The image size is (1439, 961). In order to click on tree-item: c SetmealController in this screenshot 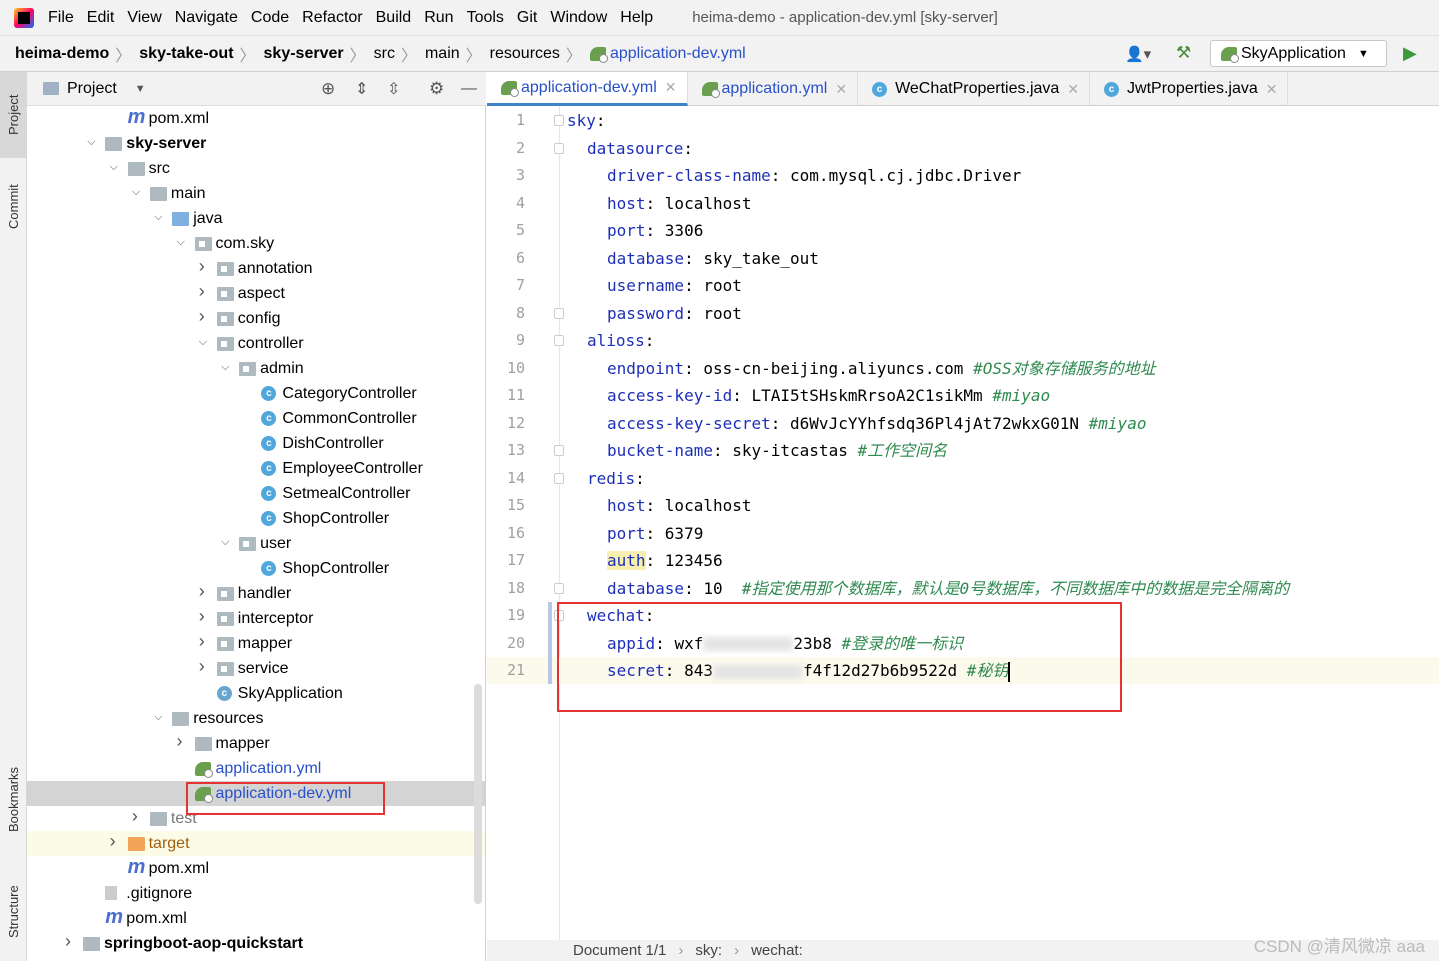, I will do `click(256, 493)`.